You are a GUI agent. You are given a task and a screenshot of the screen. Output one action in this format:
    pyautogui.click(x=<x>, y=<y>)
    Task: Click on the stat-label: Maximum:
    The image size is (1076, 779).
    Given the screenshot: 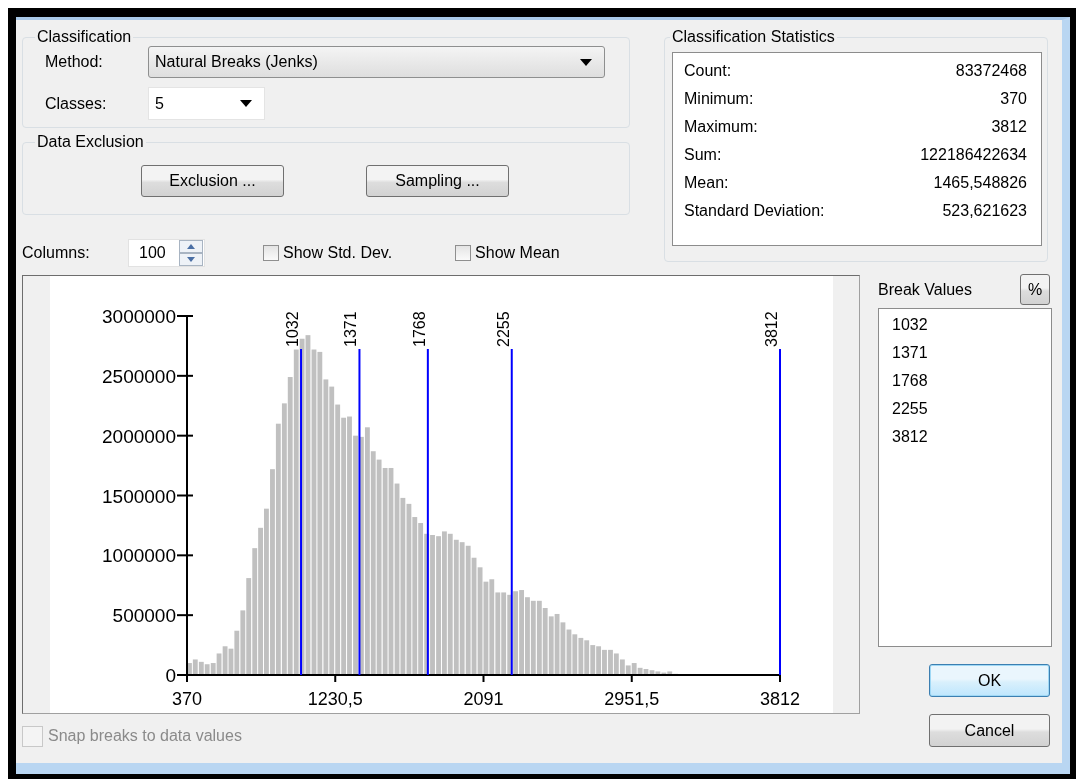 What is the action you would take?
    pyautogui.click(x=721, y=127)
    